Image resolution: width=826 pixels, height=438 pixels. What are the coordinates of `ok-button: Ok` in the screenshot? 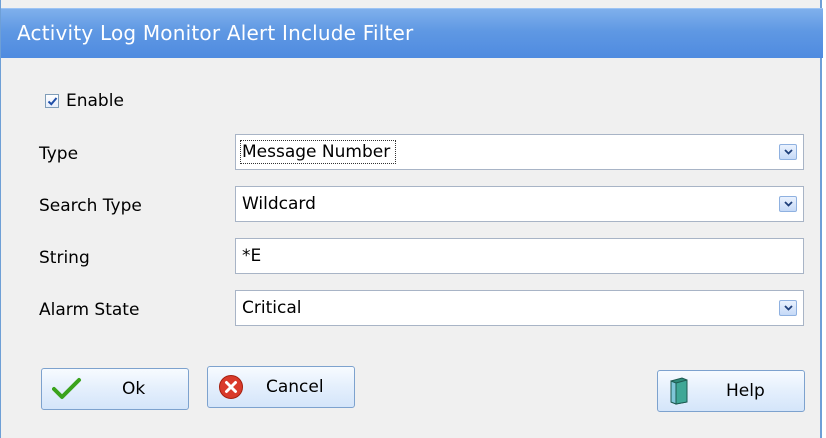 It's located at (115, 389).